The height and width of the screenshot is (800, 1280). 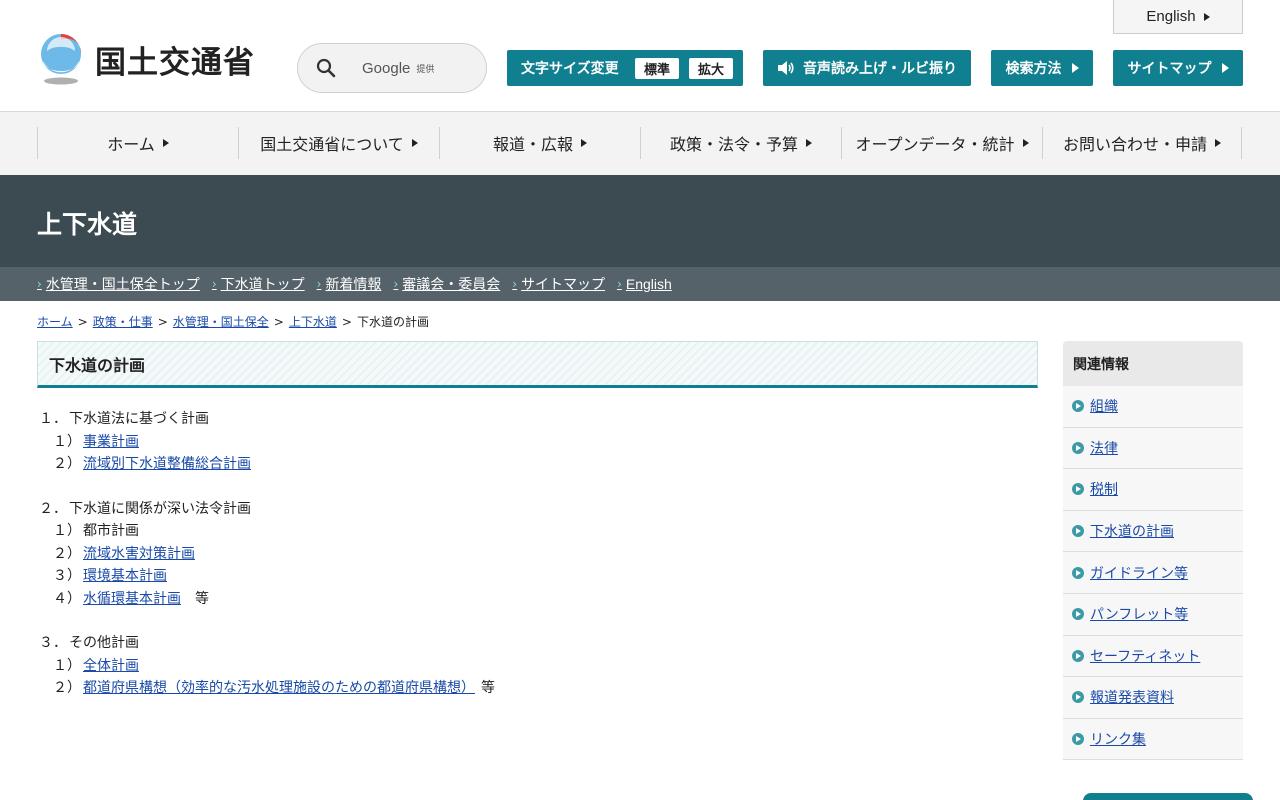 I want to click on sidebar-item-label: 法律, so click(x=1104, y=448).